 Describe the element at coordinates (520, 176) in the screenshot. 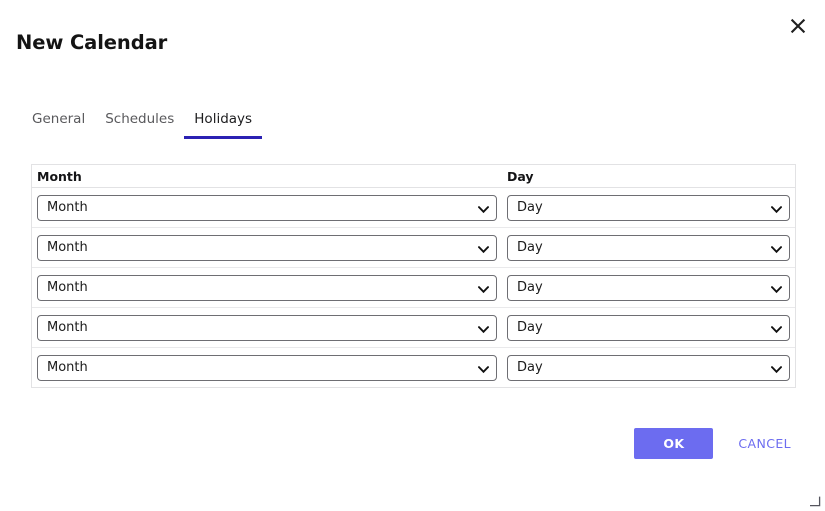

I see `column-header-day: Day` at that location.